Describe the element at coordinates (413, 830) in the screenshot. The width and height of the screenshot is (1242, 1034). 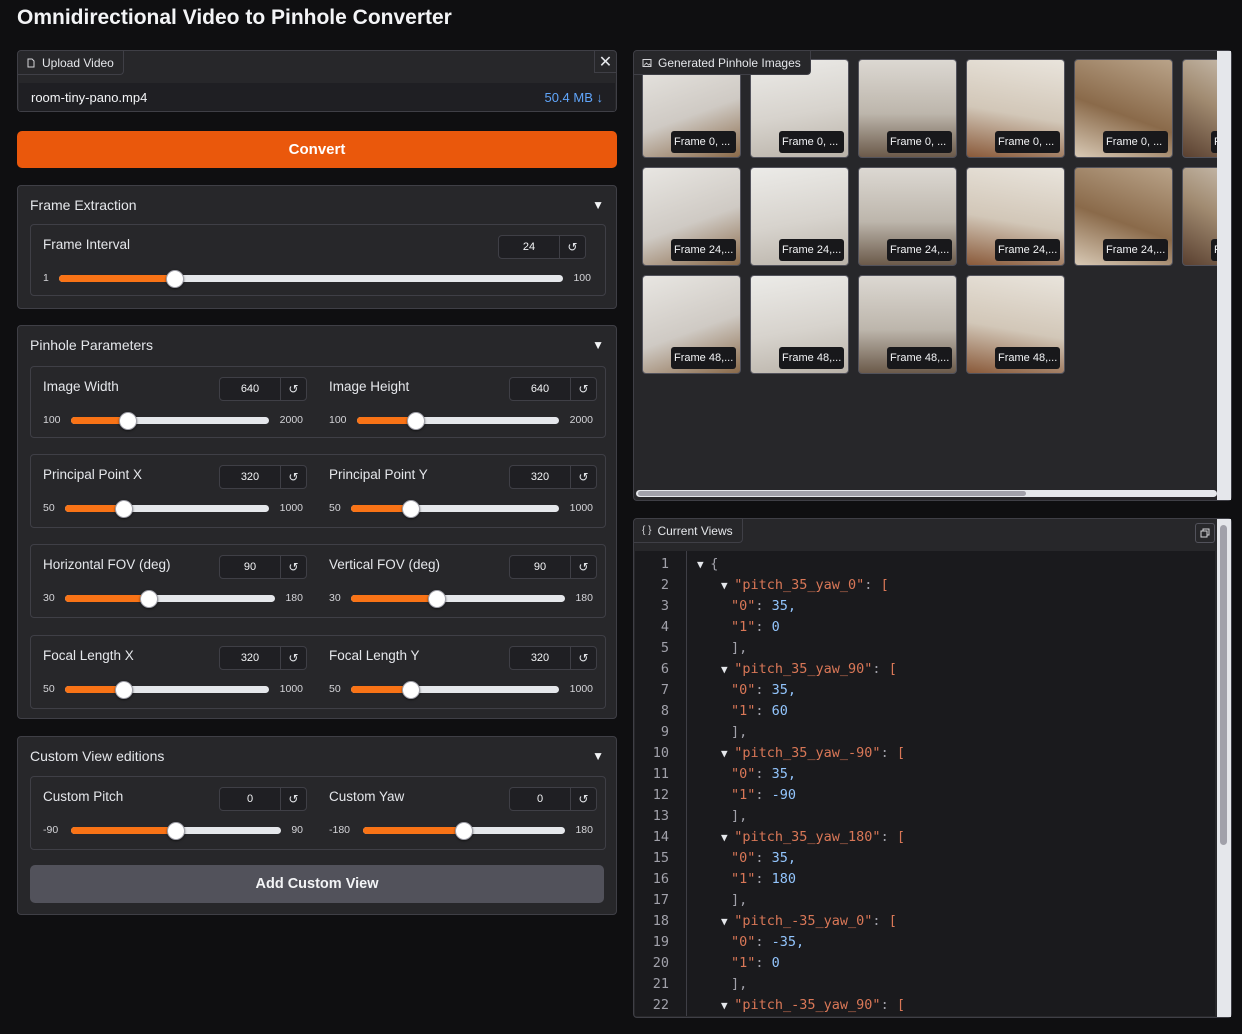
I see `slider-fill` at that location.